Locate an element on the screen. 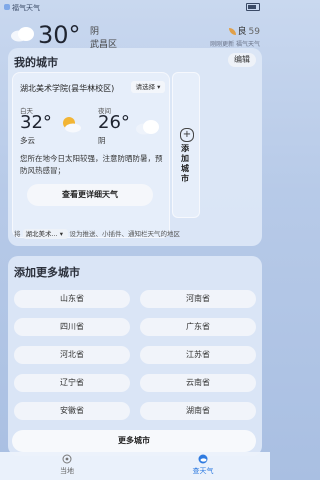 Image resolution: width=320 pixels, height=480 pixels. bottom-nav: 当地 查天气 is located at coordinates (135, 466).